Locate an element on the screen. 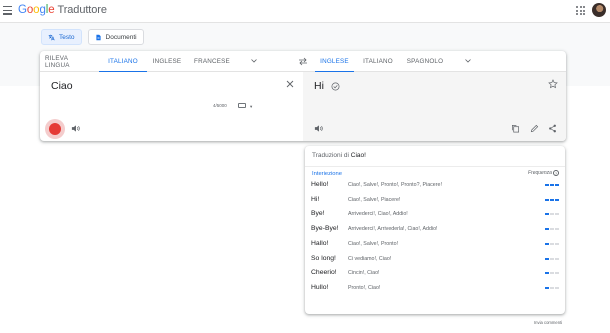 Image resolution: width=610 pixels, height=333 pixels. reverse-translations: Ci vediamo!, Ciao! is located at coordinates (369, 259).